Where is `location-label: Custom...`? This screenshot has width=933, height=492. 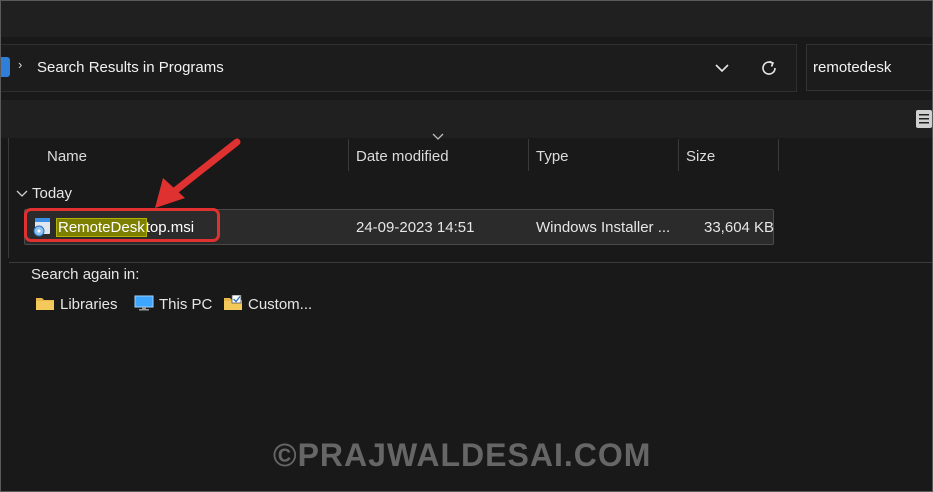
location-label: Custom... is located at coordinates (280, 304).